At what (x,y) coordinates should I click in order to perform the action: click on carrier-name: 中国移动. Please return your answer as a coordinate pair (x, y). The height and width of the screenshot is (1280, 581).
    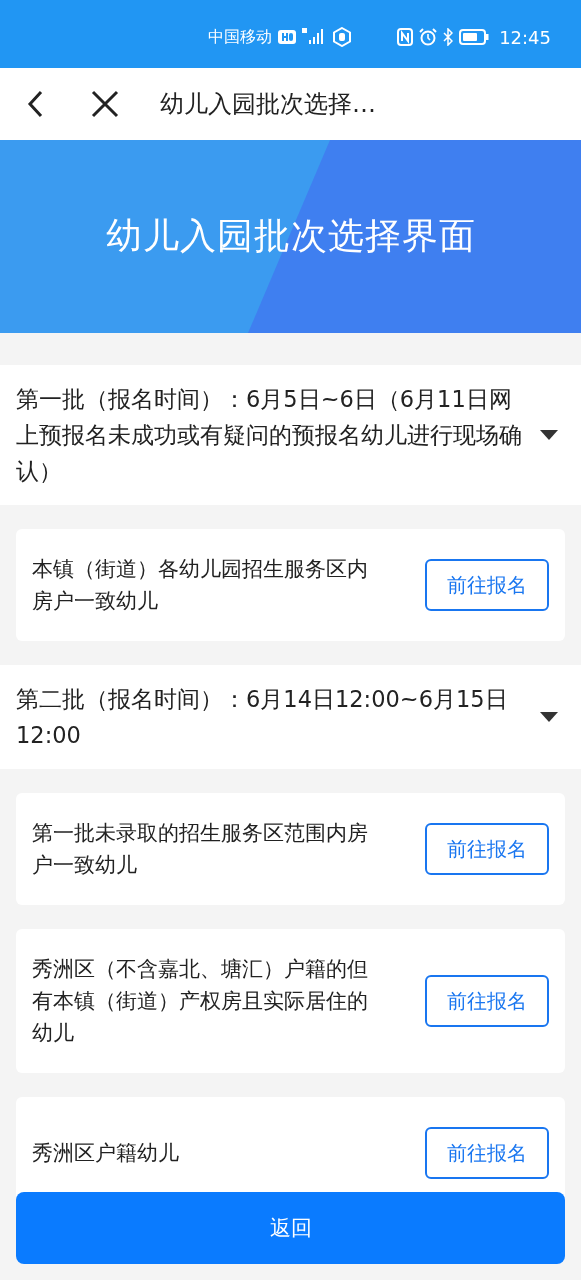
    Looking at the image, I should click on (240, 37).